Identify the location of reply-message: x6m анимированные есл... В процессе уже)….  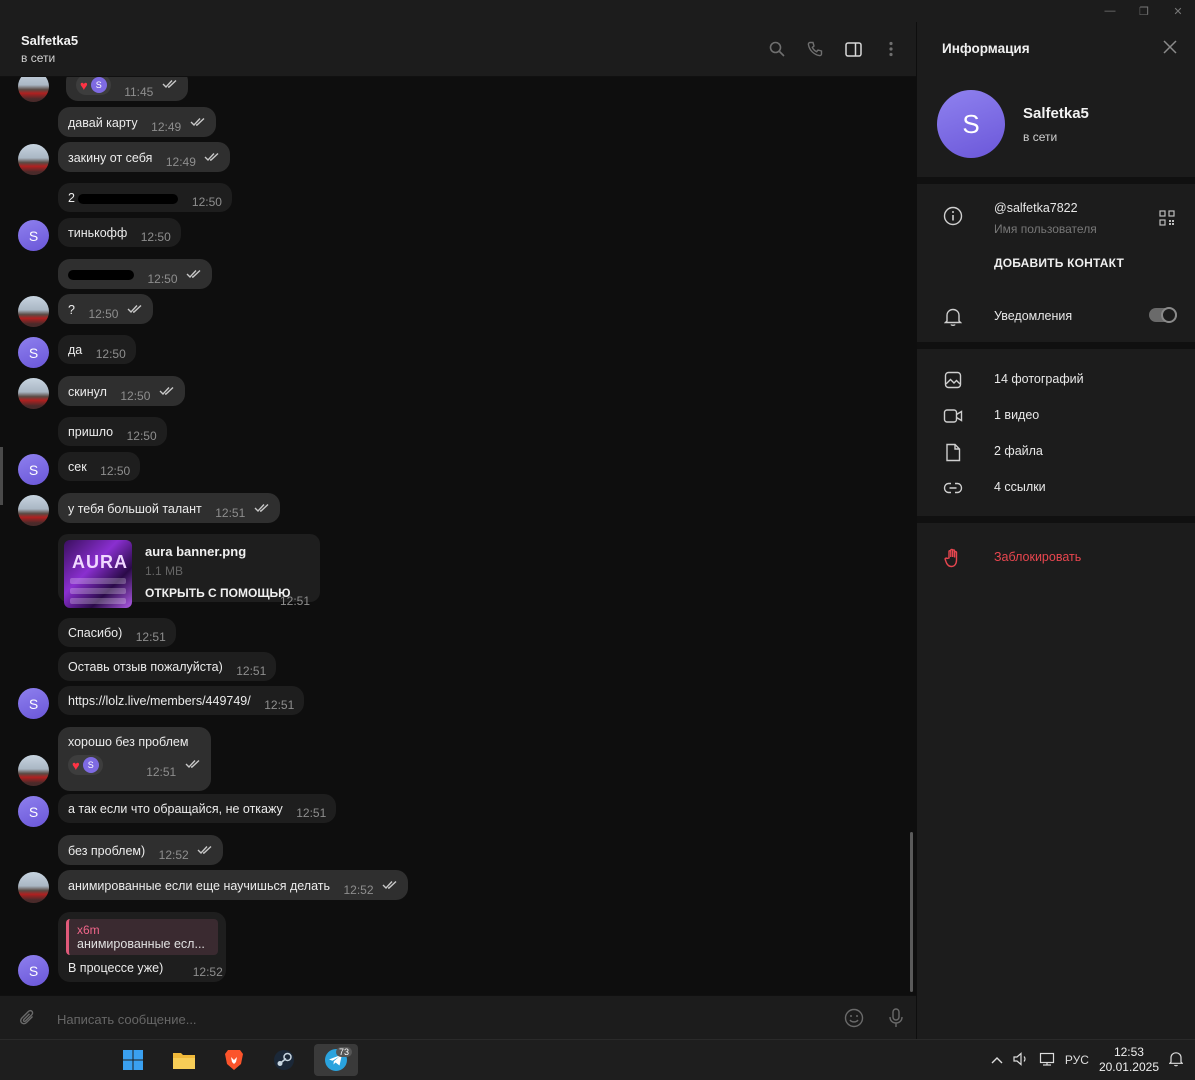
(142, 947).